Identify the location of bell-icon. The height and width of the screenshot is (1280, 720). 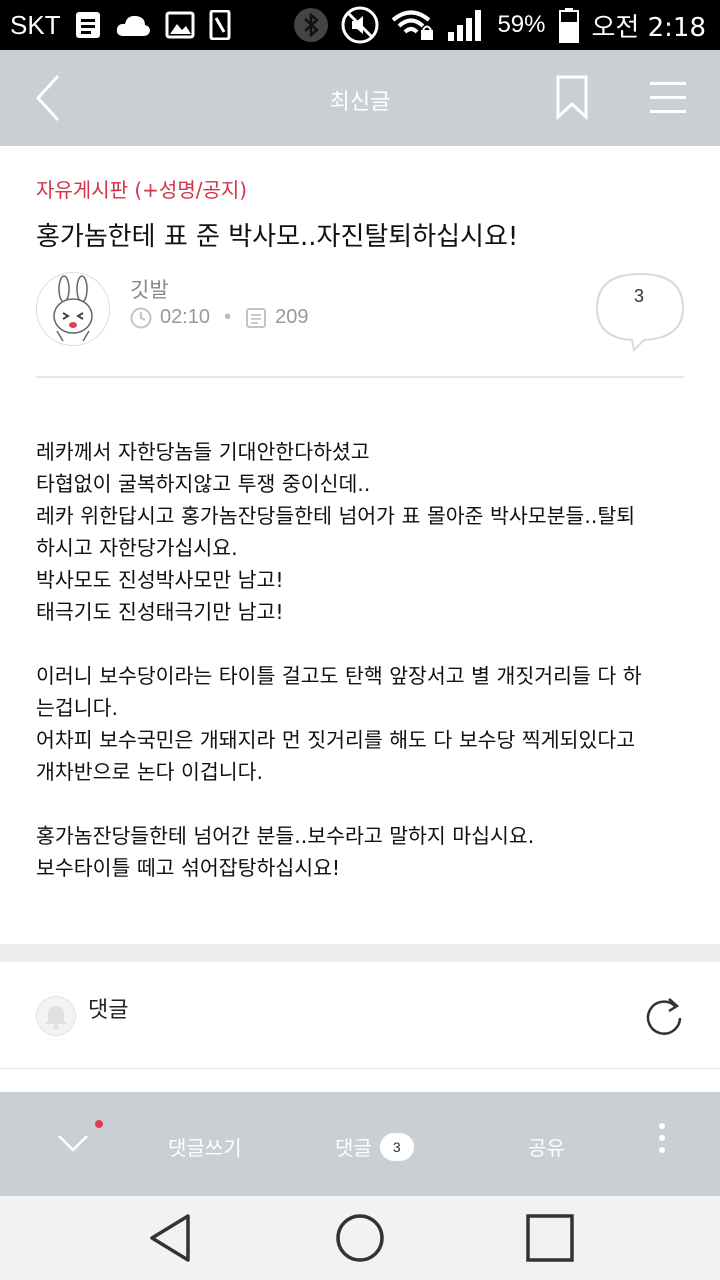
(56, 1018).